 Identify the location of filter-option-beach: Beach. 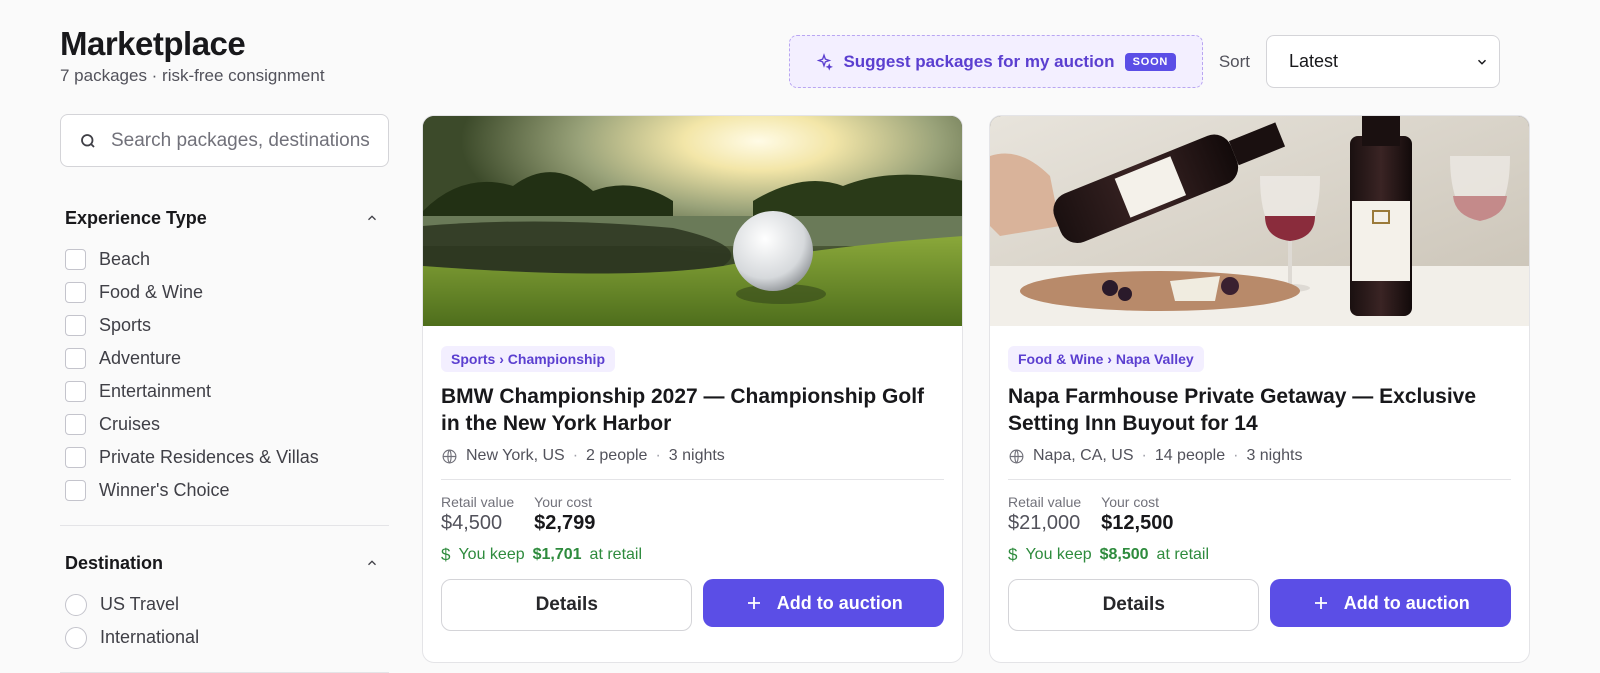
(227, 259).